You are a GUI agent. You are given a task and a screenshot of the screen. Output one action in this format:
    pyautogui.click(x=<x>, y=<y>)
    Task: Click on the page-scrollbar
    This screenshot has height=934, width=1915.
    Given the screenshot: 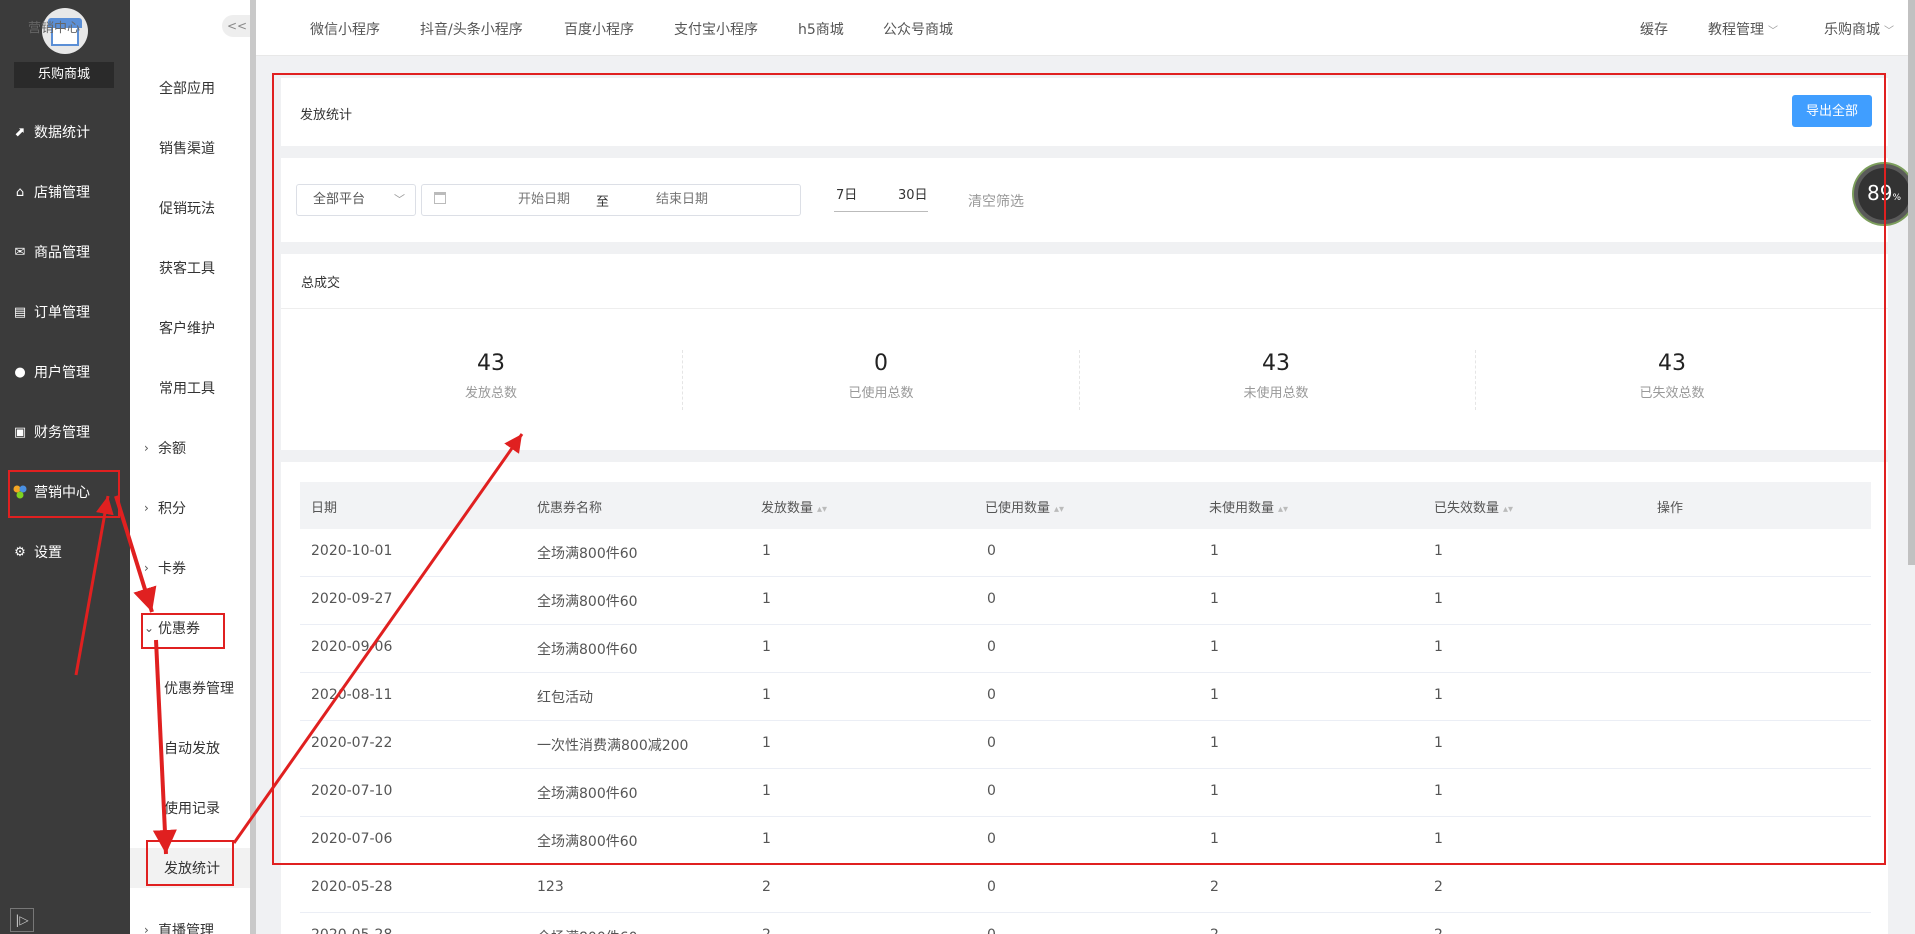 What is the action you would take?
    pyautogui.click(x=1911, y=282)
    